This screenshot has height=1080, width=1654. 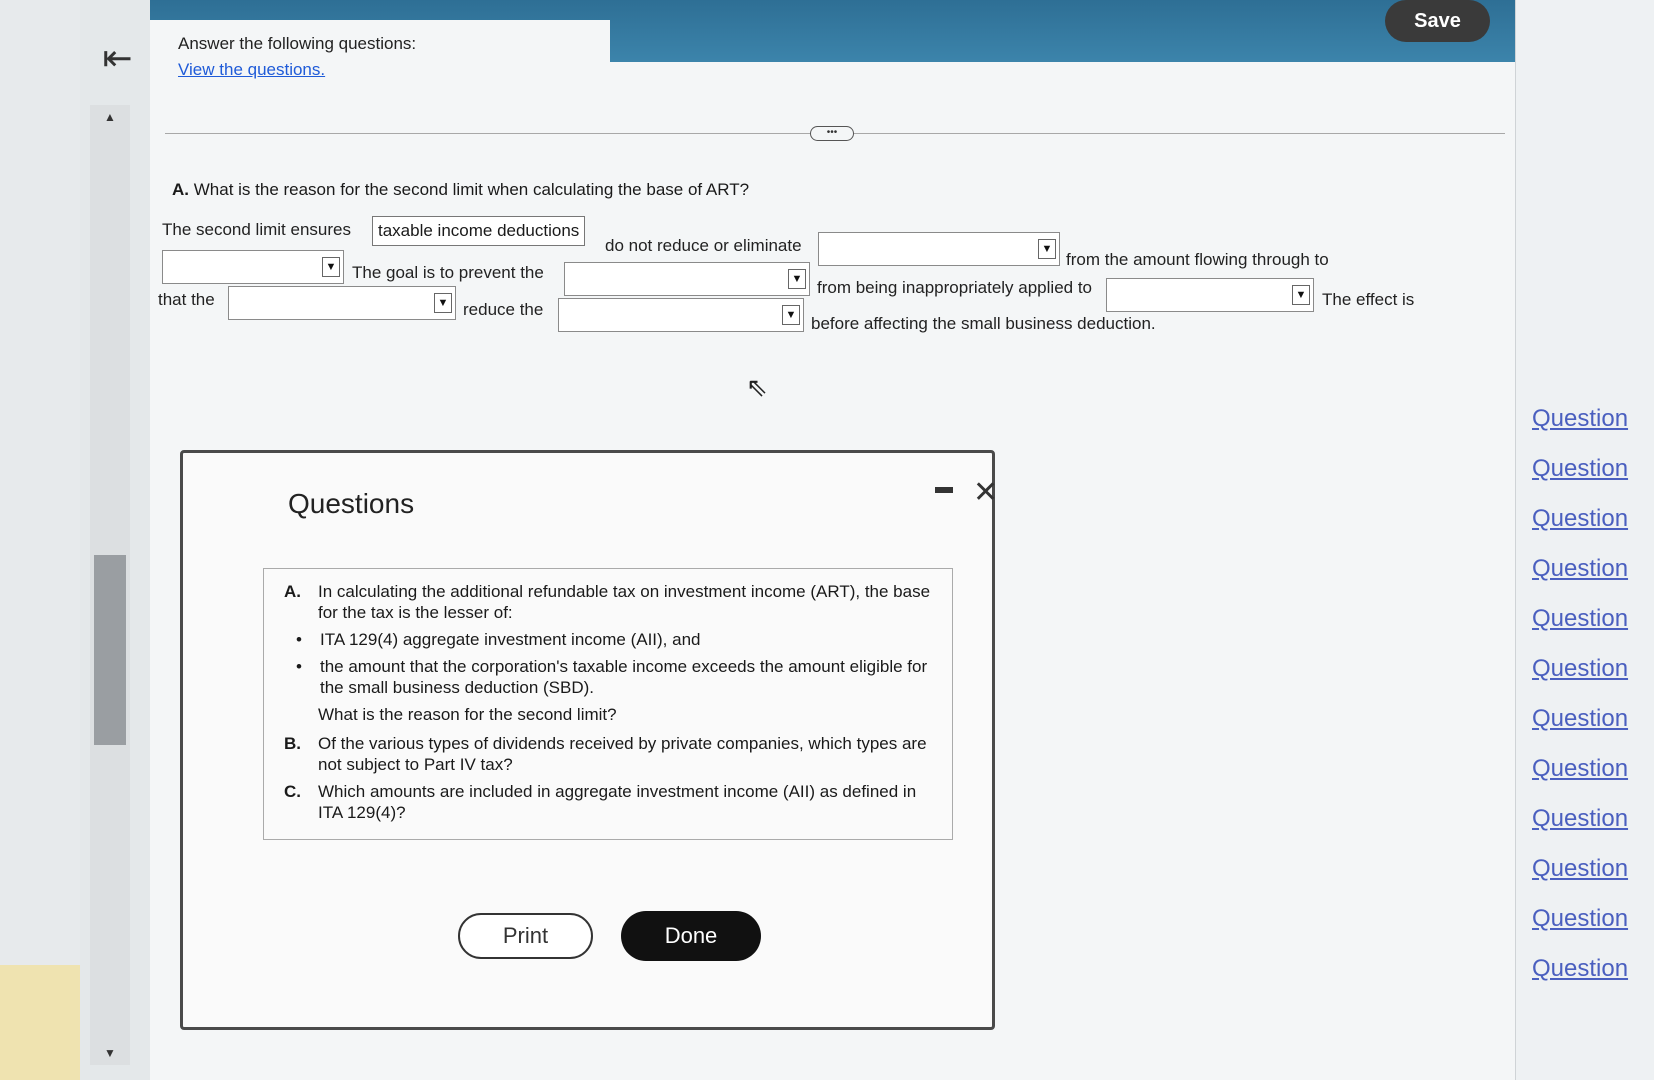 What do you see at coordinates (180, 189) in the screenshot?
I see `question-letter: A.` at bounding box center [180, 189].